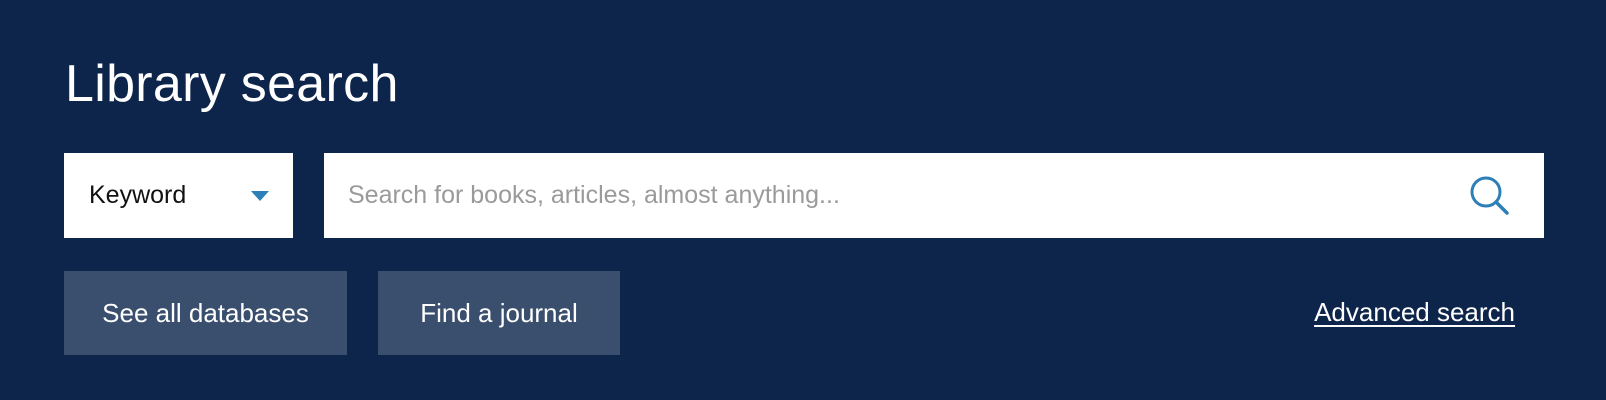 This screenshot has width=1606, height=400. I want to click on see-all-databases-button: See all databases, so click(205, 313).